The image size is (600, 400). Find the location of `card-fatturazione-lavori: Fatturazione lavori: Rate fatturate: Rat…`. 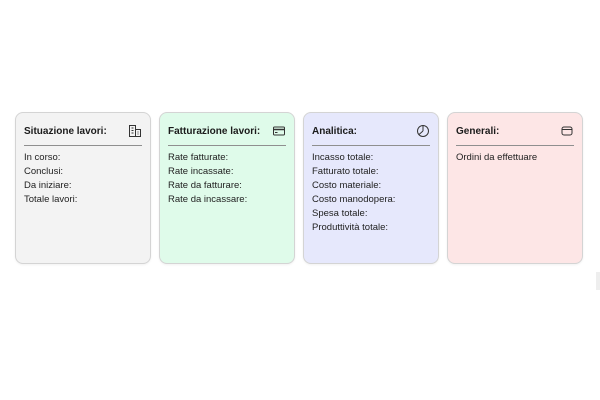

card-fatturazione-lavori: Fatturazione lavori: Rate fatturate: Rat… is located at coordinates (227, 188).